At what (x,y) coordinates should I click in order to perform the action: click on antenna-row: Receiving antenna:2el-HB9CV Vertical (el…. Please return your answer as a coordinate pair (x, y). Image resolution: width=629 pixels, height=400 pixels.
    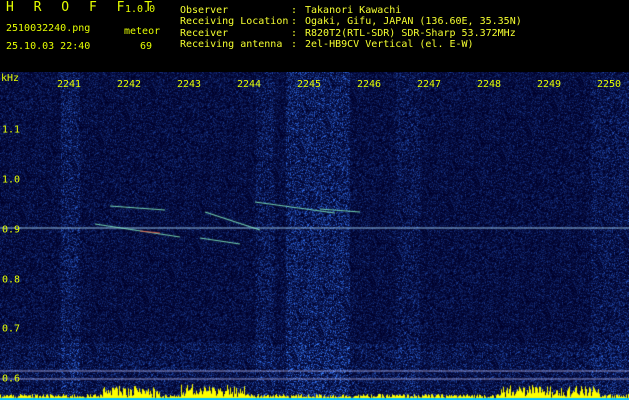
    Looking at the image, I should click on (327, 44).